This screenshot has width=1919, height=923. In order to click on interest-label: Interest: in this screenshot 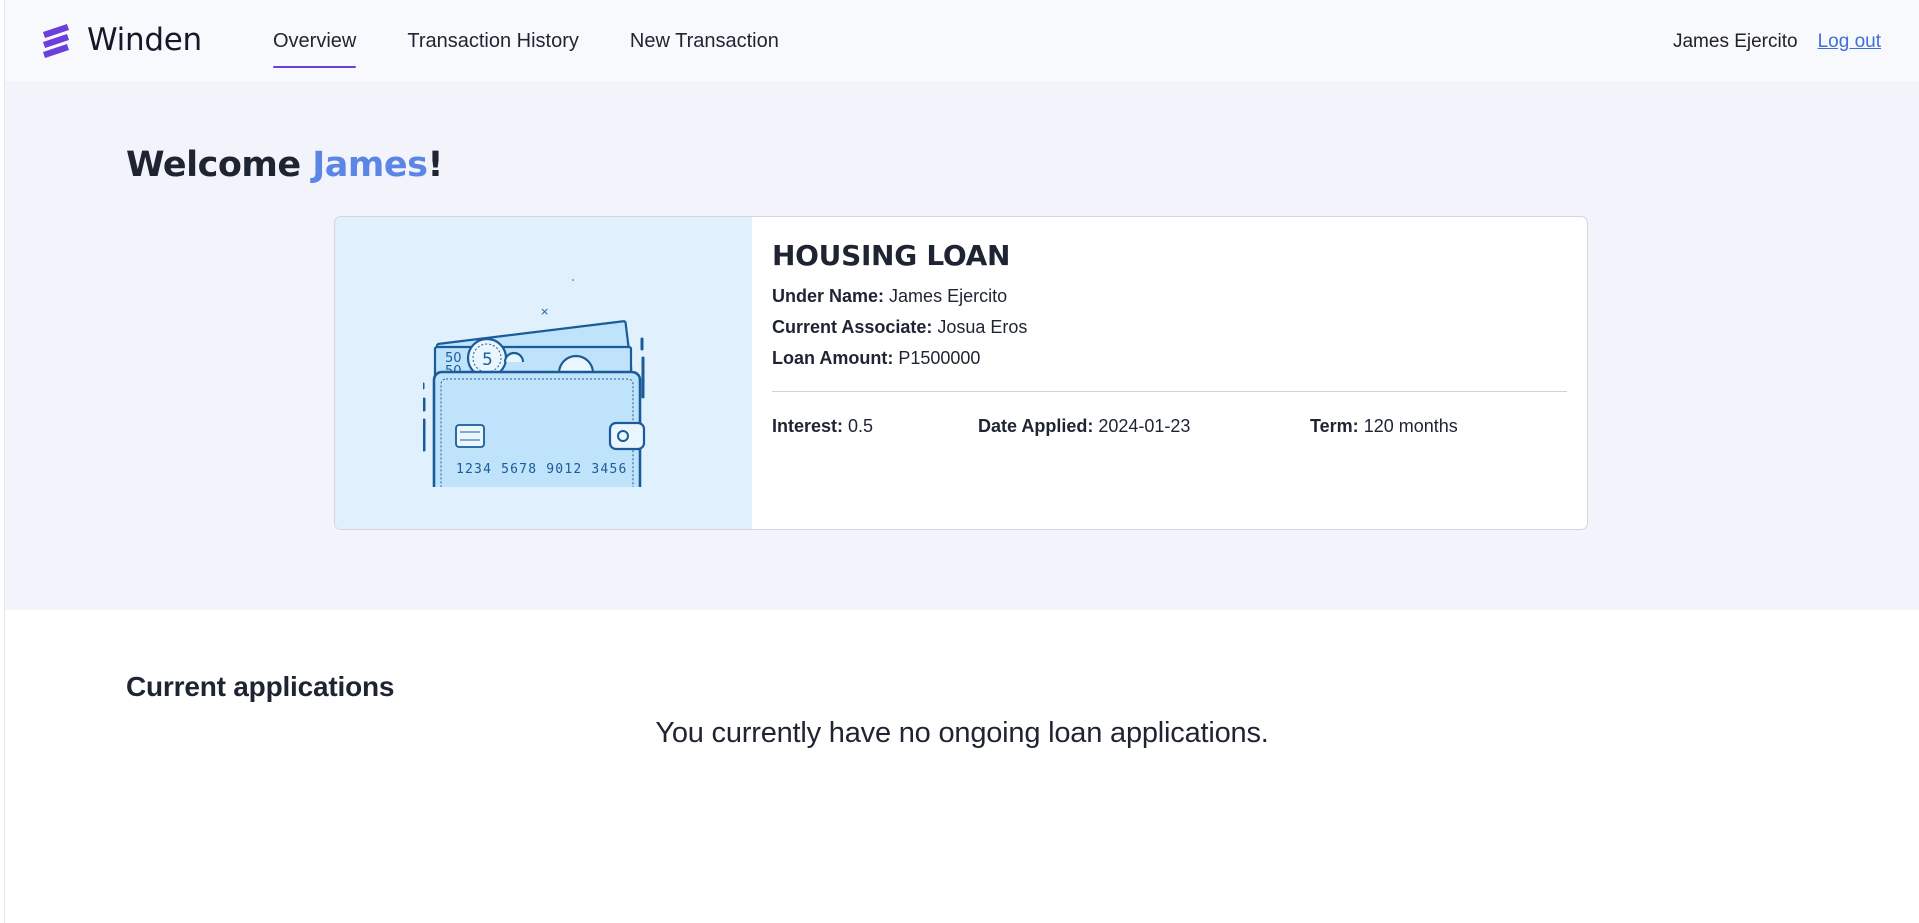, I will do `click(808, 426)`.